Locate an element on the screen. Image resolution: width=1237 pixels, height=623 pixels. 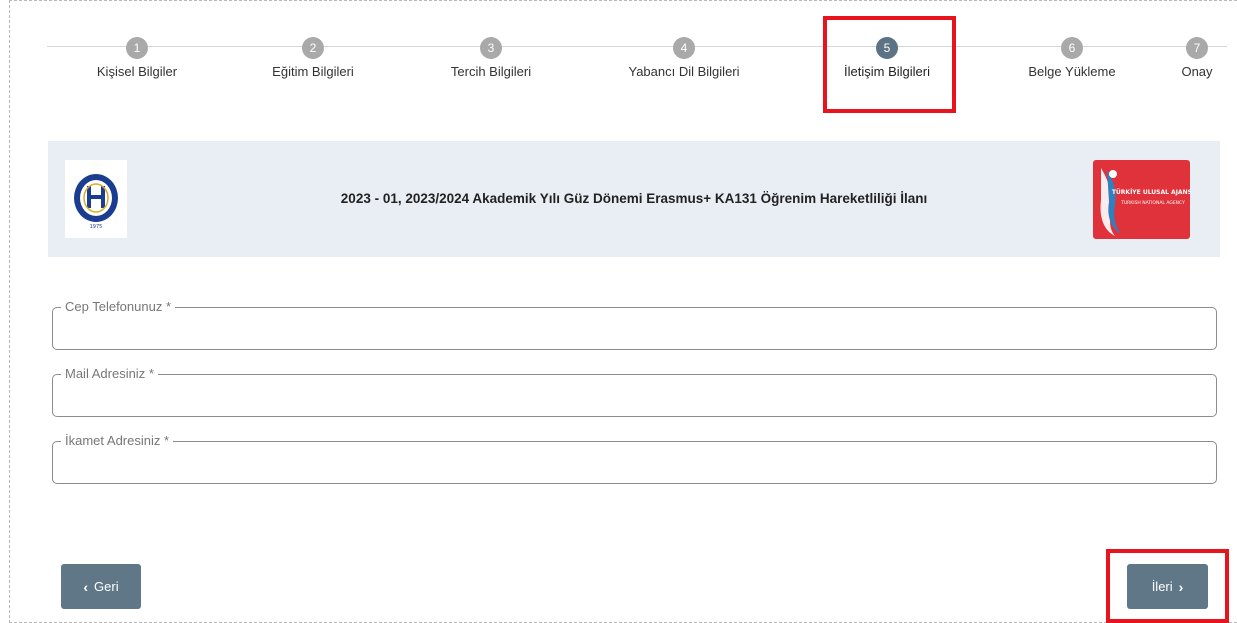
step-7: 7 Onay is located at coordinates (1197, 58).